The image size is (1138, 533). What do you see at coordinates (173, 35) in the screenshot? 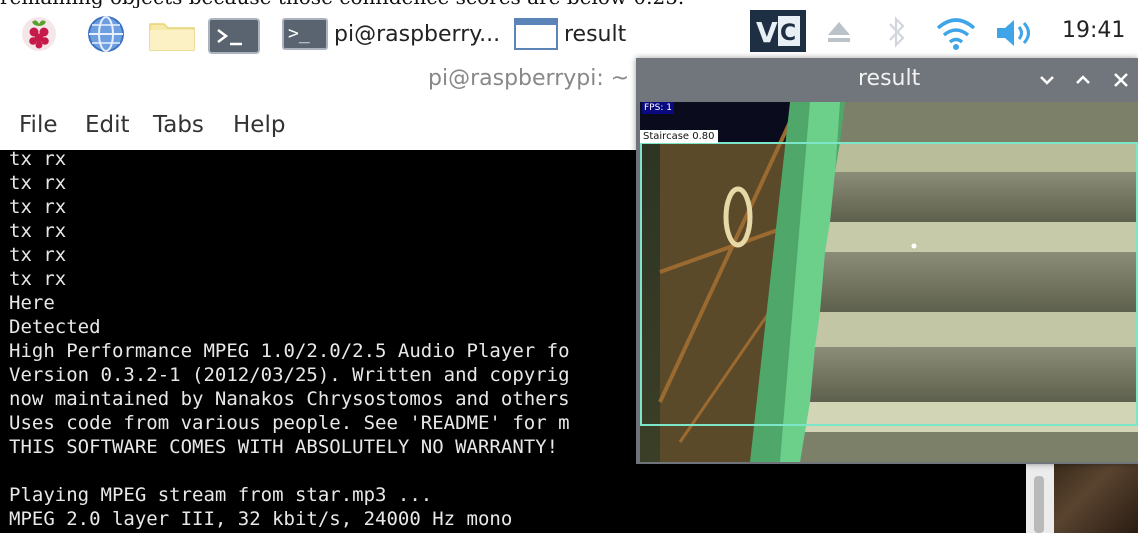
I see `file-manager-icon` at bounding box center [173, 35].